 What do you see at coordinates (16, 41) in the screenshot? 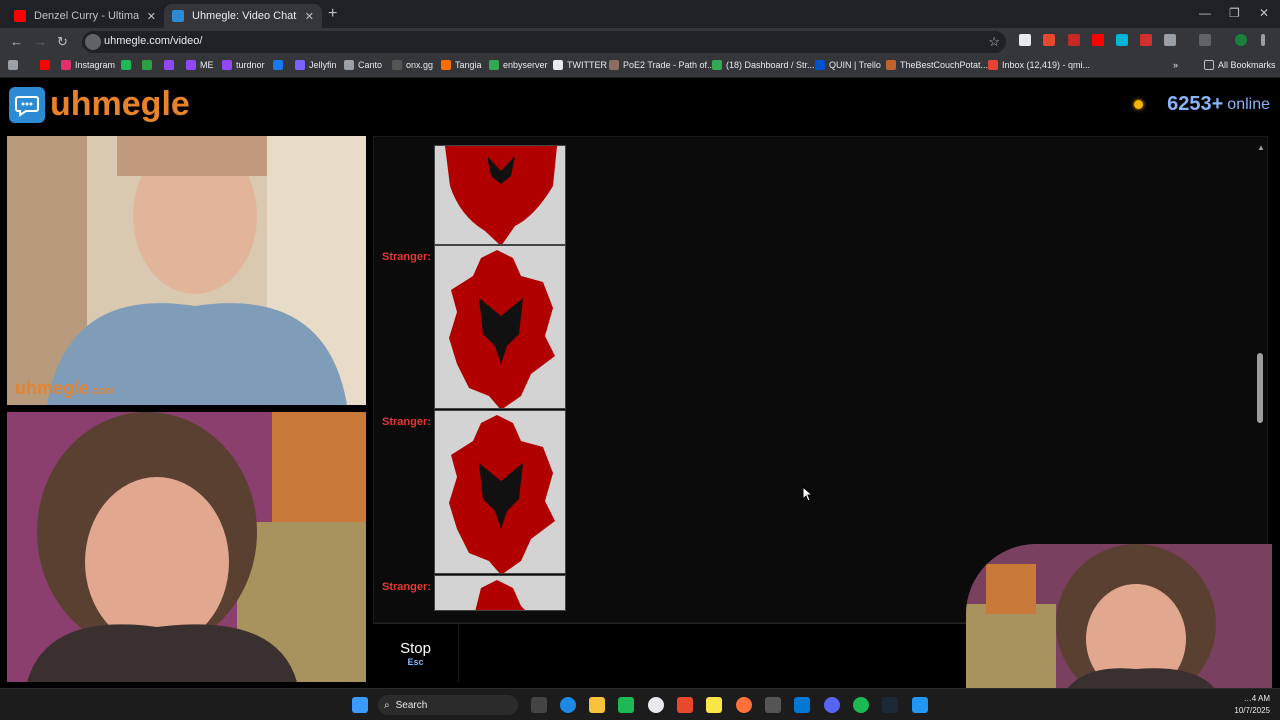
I see `back-icon: ←` at bounding box center [16, 41].